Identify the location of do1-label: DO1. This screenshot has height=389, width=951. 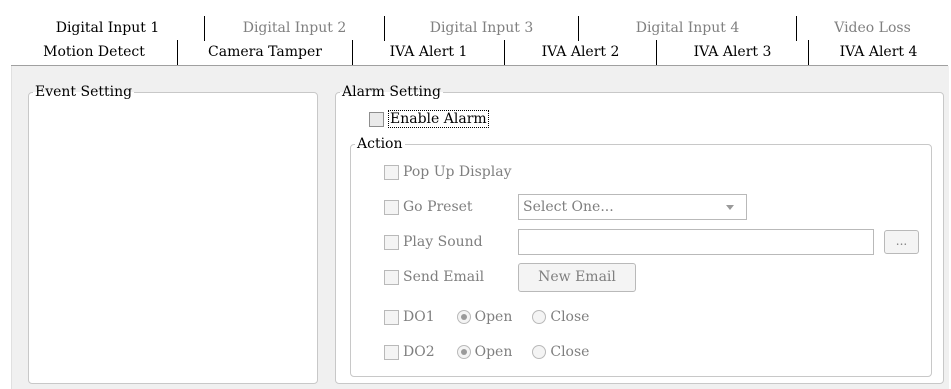
(419, 317).